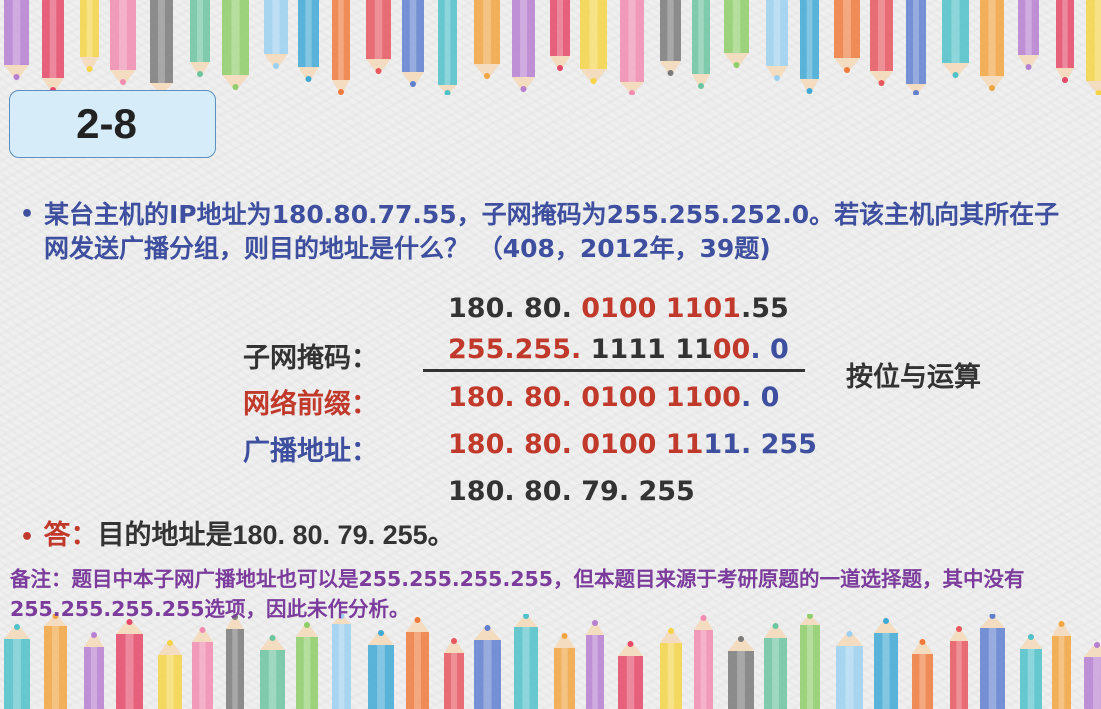 The image size is (1101, 709). I want to click on and-operation-rule, so click(614, 370).